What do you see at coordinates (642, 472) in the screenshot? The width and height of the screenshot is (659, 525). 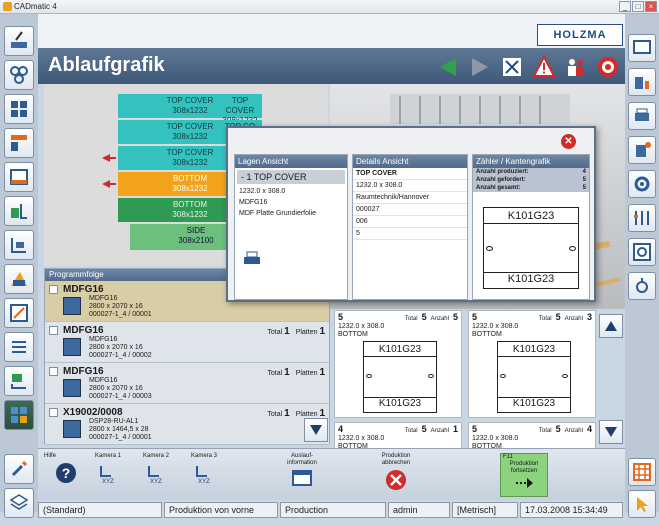 I see `keypad-icon` at bounding box center [642, 472].